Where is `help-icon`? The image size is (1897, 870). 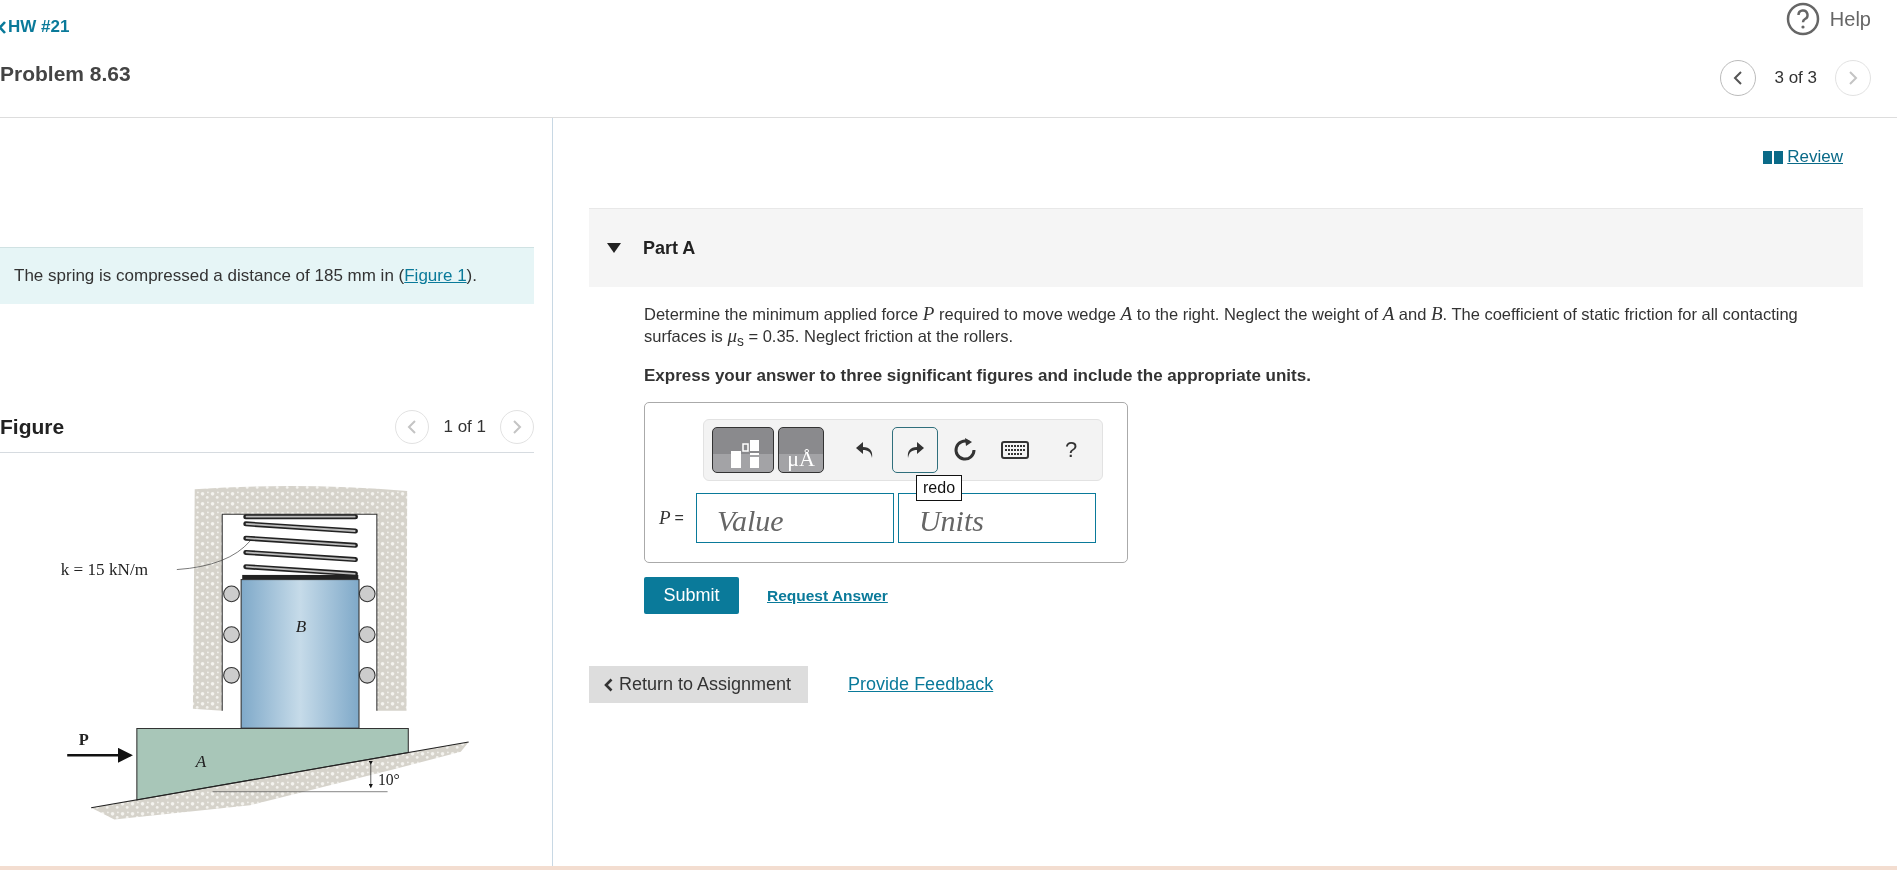
help-icon is located at coordinates (1802, 19).